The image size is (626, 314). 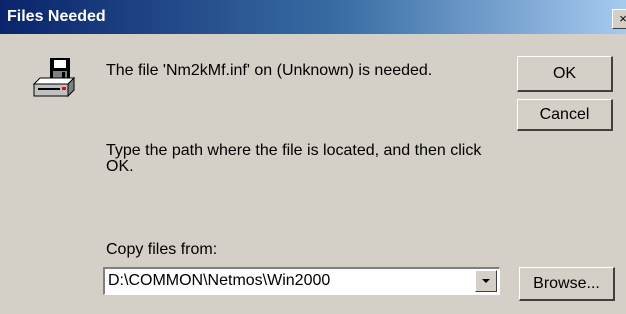 I want to click on window-title: Files Needed, so click(x=56, y=16).